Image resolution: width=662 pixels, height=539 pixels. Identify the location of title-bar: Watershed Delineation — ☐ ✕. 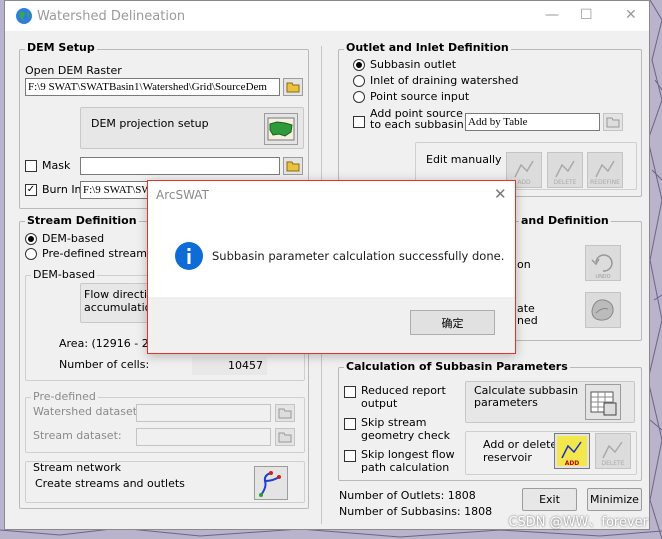
(327, 16).